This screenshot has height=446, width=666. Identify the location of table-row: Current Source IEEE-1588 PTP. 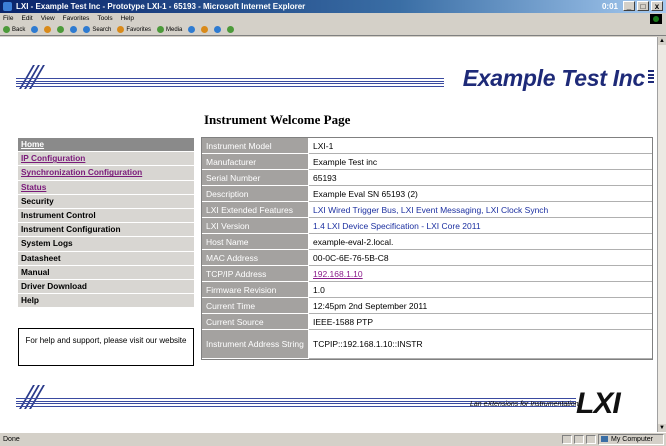
(427, 322).